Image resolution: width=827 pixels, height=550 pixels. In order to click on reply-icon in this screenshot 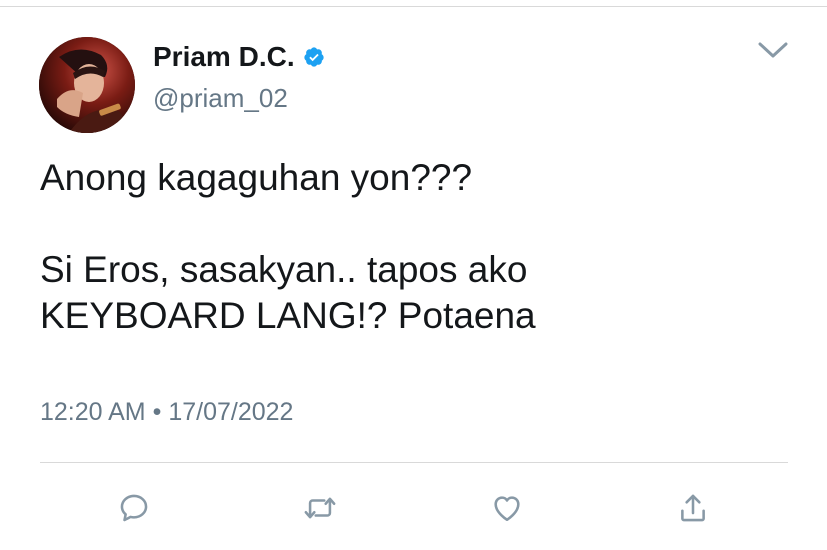, I will do `click(134, 508)`.